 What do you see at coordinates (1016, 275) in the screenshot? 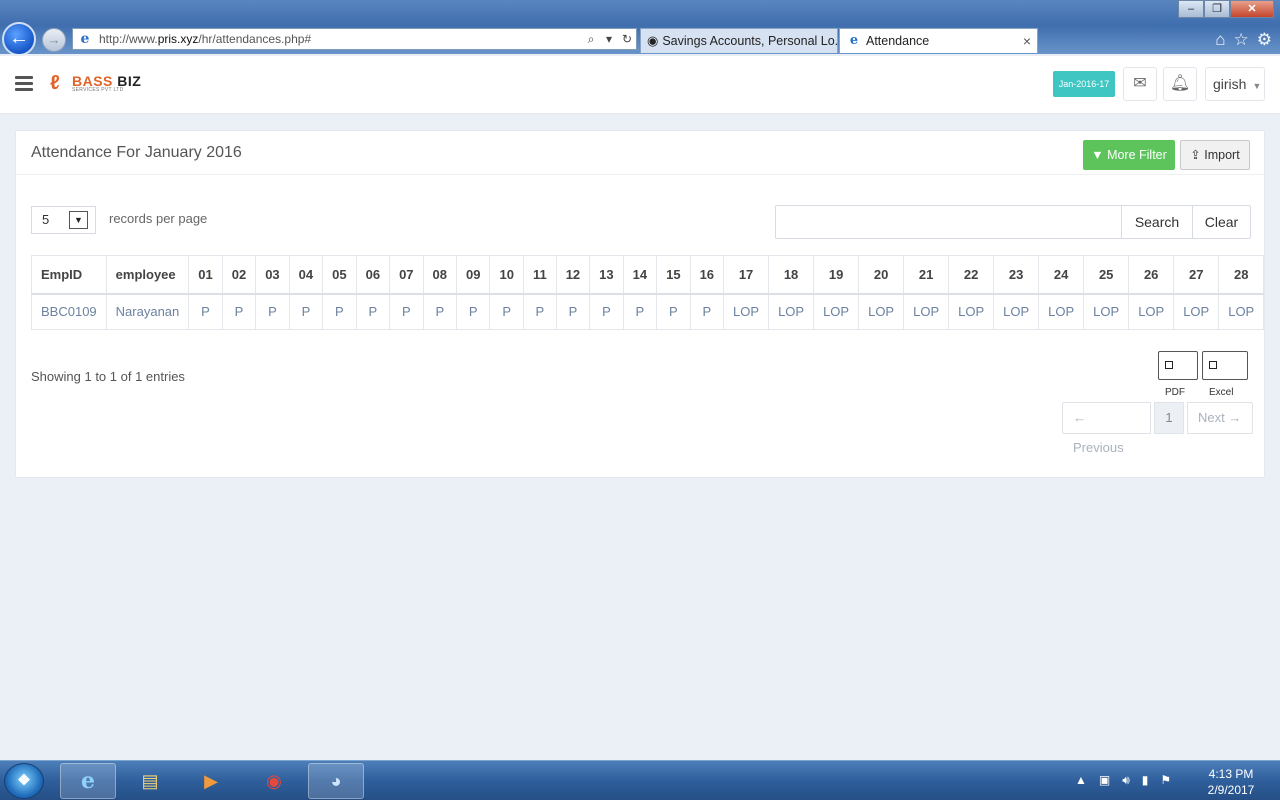
I see `column-header: 23` at bounding box center [1016, 275].